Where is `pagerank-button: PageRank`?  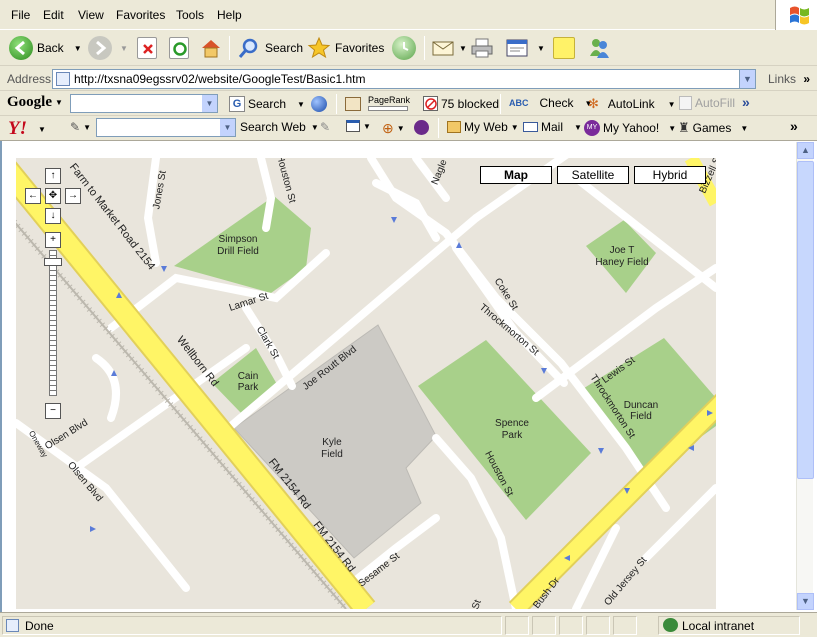
pagerank-button: PageRank is located at coordinates (377, 103).